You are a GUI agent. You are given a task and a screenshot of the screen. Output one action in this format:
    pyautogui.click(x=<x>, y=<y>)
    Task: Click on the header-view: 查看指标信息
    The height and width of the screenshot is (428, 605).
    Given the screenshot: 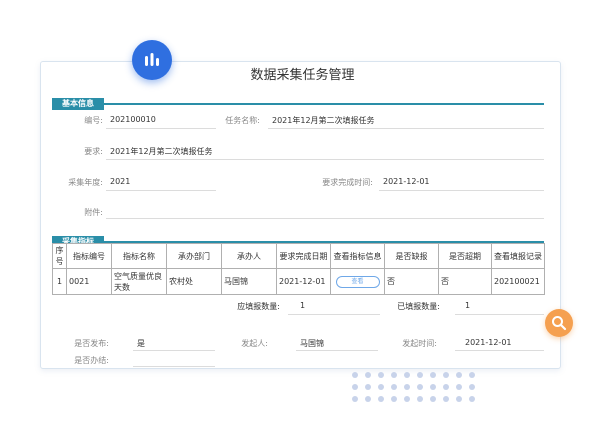 What is the action you would take?
    pyautogui.click(x=357, y=256)
    